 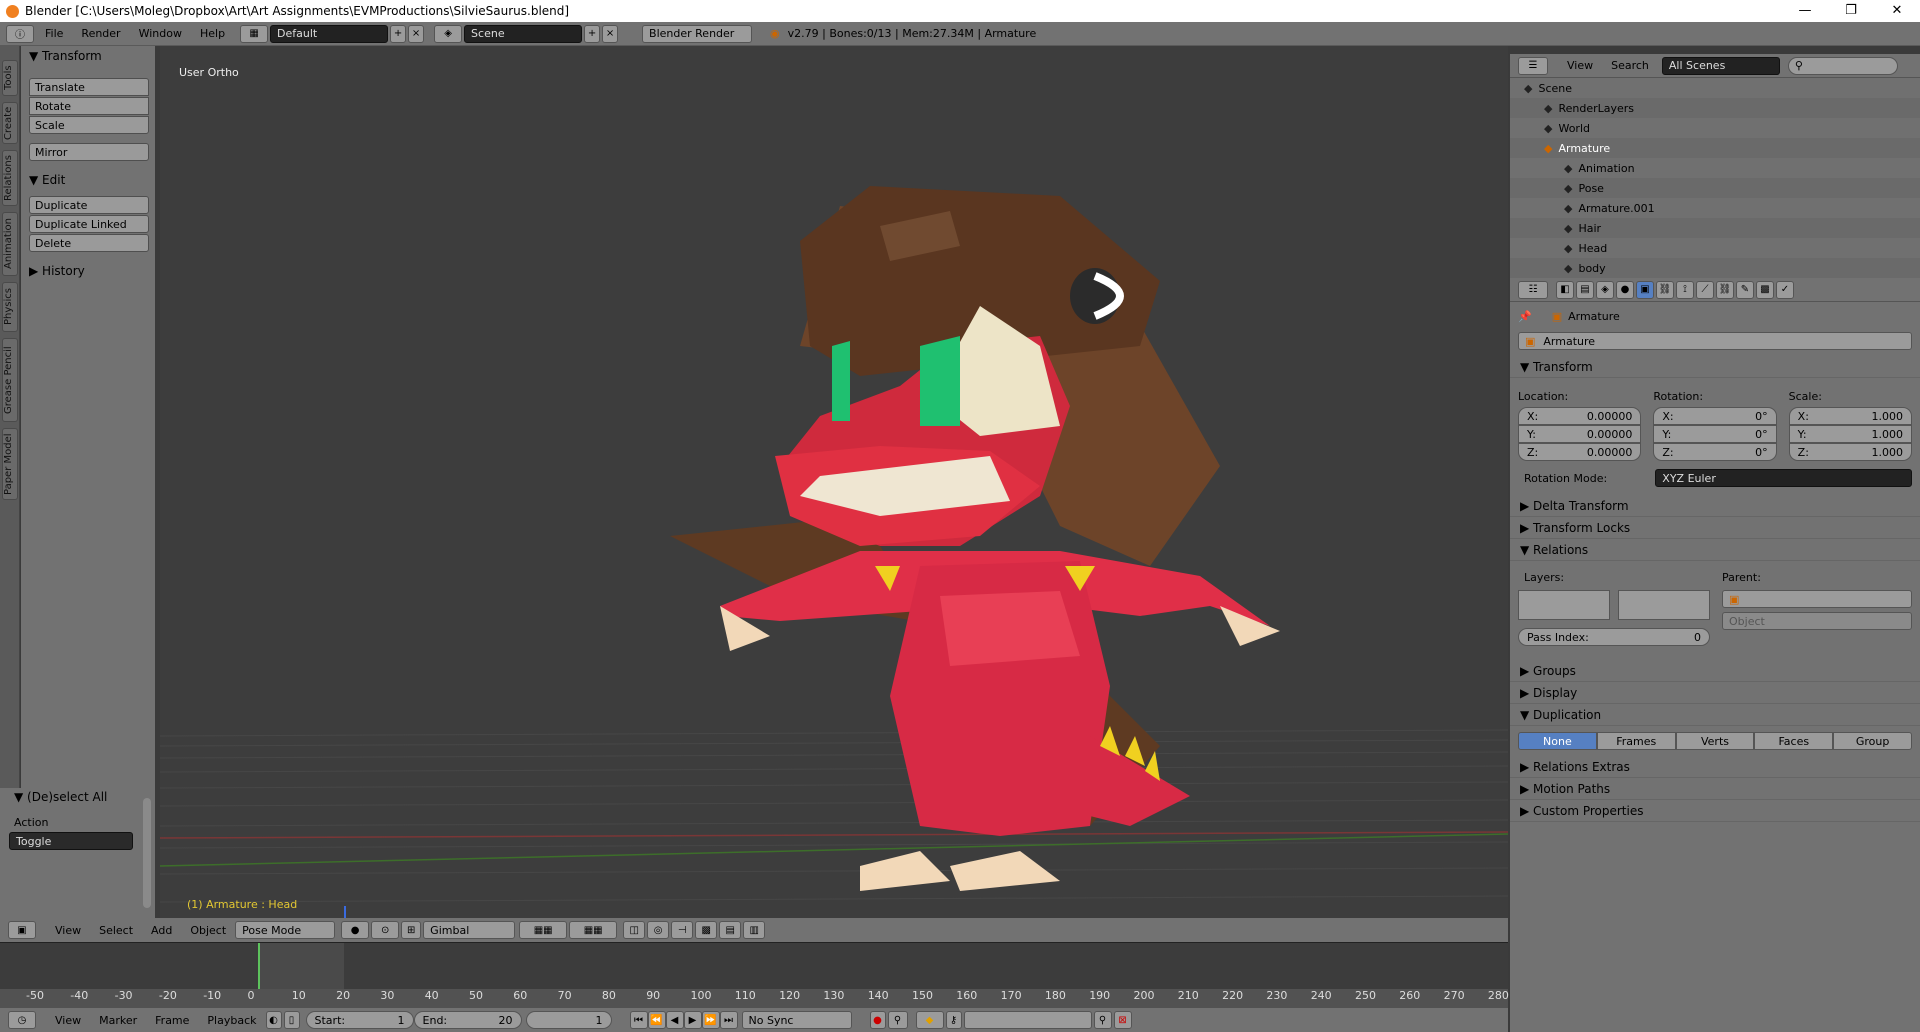 I want to click on display-header: ▶ Display, so click(x=1715, y=693).